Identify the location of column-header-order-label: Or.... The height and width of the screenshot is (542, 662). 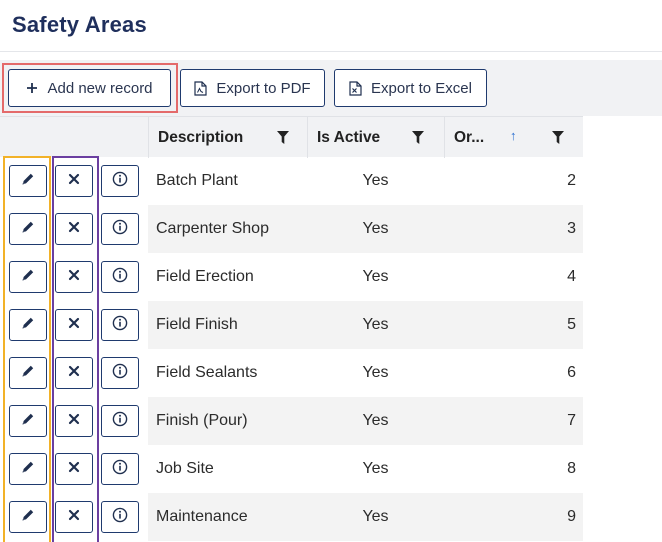
(469, 137).